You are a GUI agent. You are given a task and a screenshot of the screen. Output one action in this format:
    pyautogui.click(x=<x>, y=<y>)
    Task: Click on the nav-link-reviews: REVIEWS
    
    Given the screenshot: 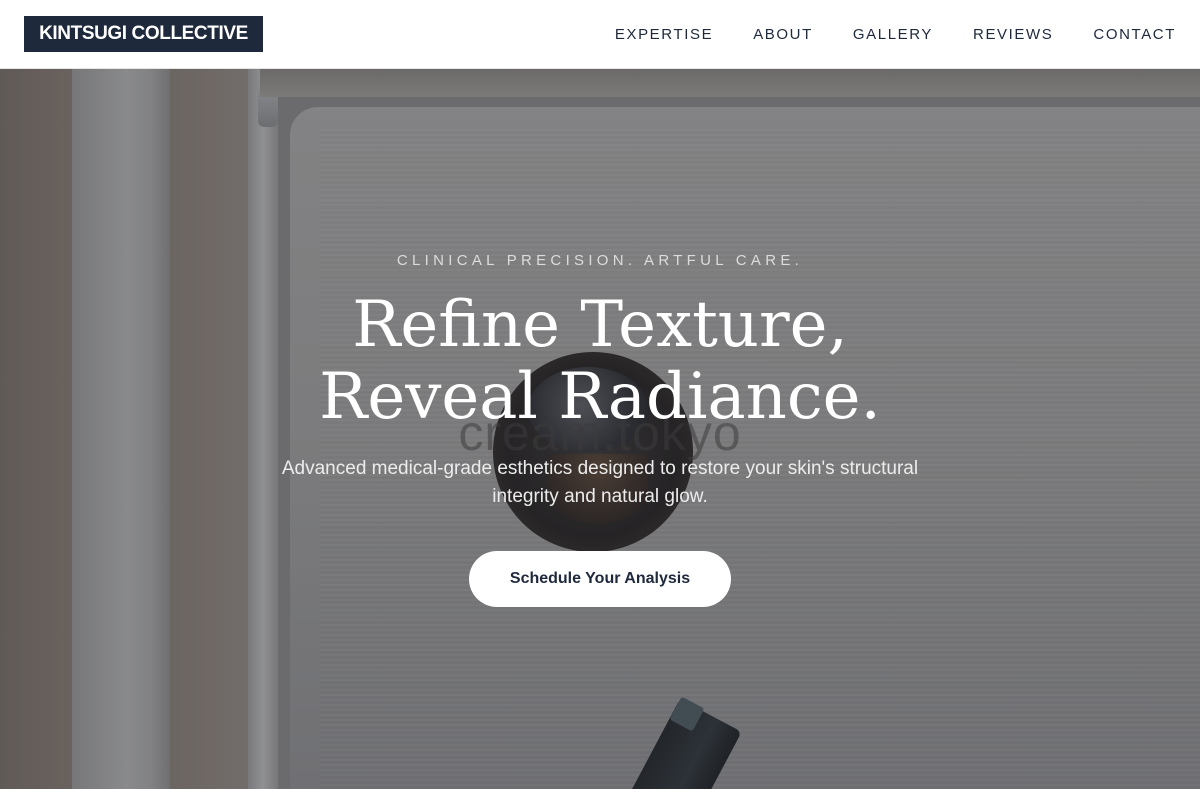 What is the action you would take?
    pyautogui.click(x=1013, y=34)
    